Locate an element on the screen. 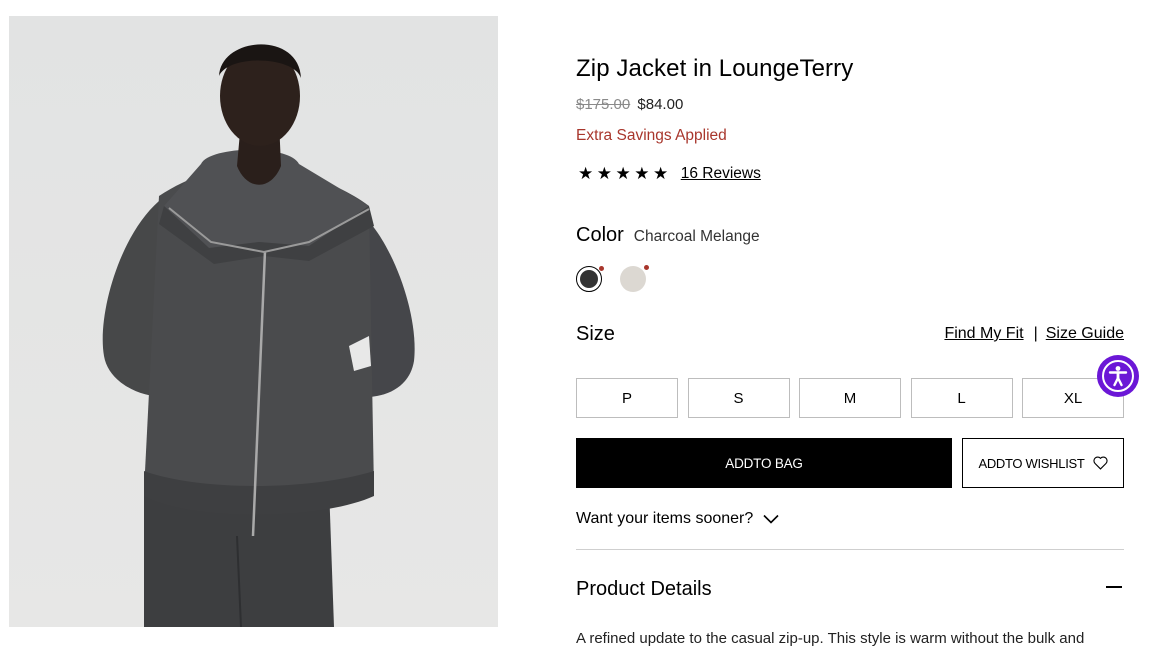 Image resolution: width=1149 pixels, height=655 pixels. size-option-l: L is located at coordinates (961, 398).